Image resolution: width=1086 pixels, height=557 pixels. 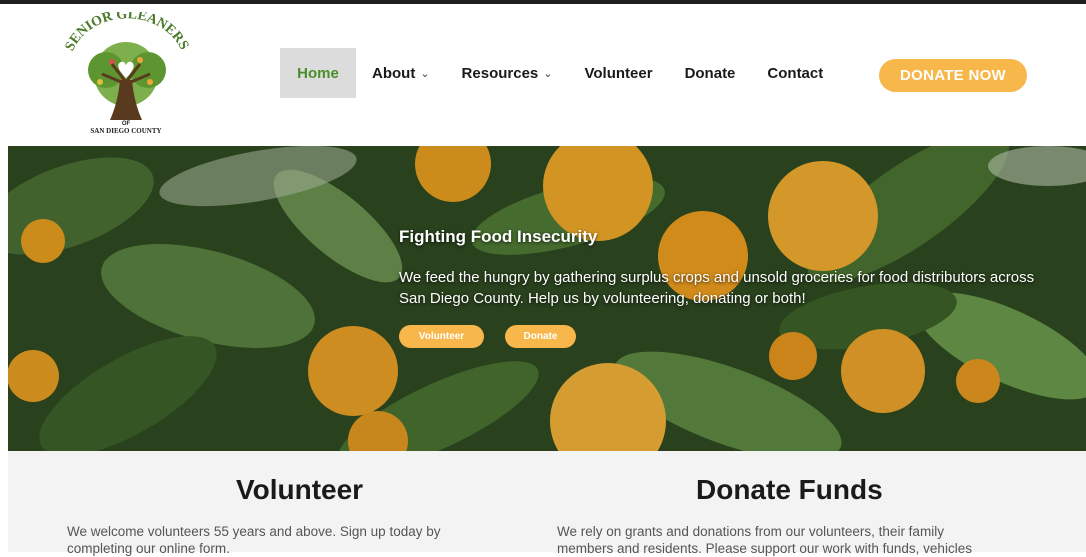 I want to click on nav-volunteer-label: Volunteer, so click(x=618, y=73).